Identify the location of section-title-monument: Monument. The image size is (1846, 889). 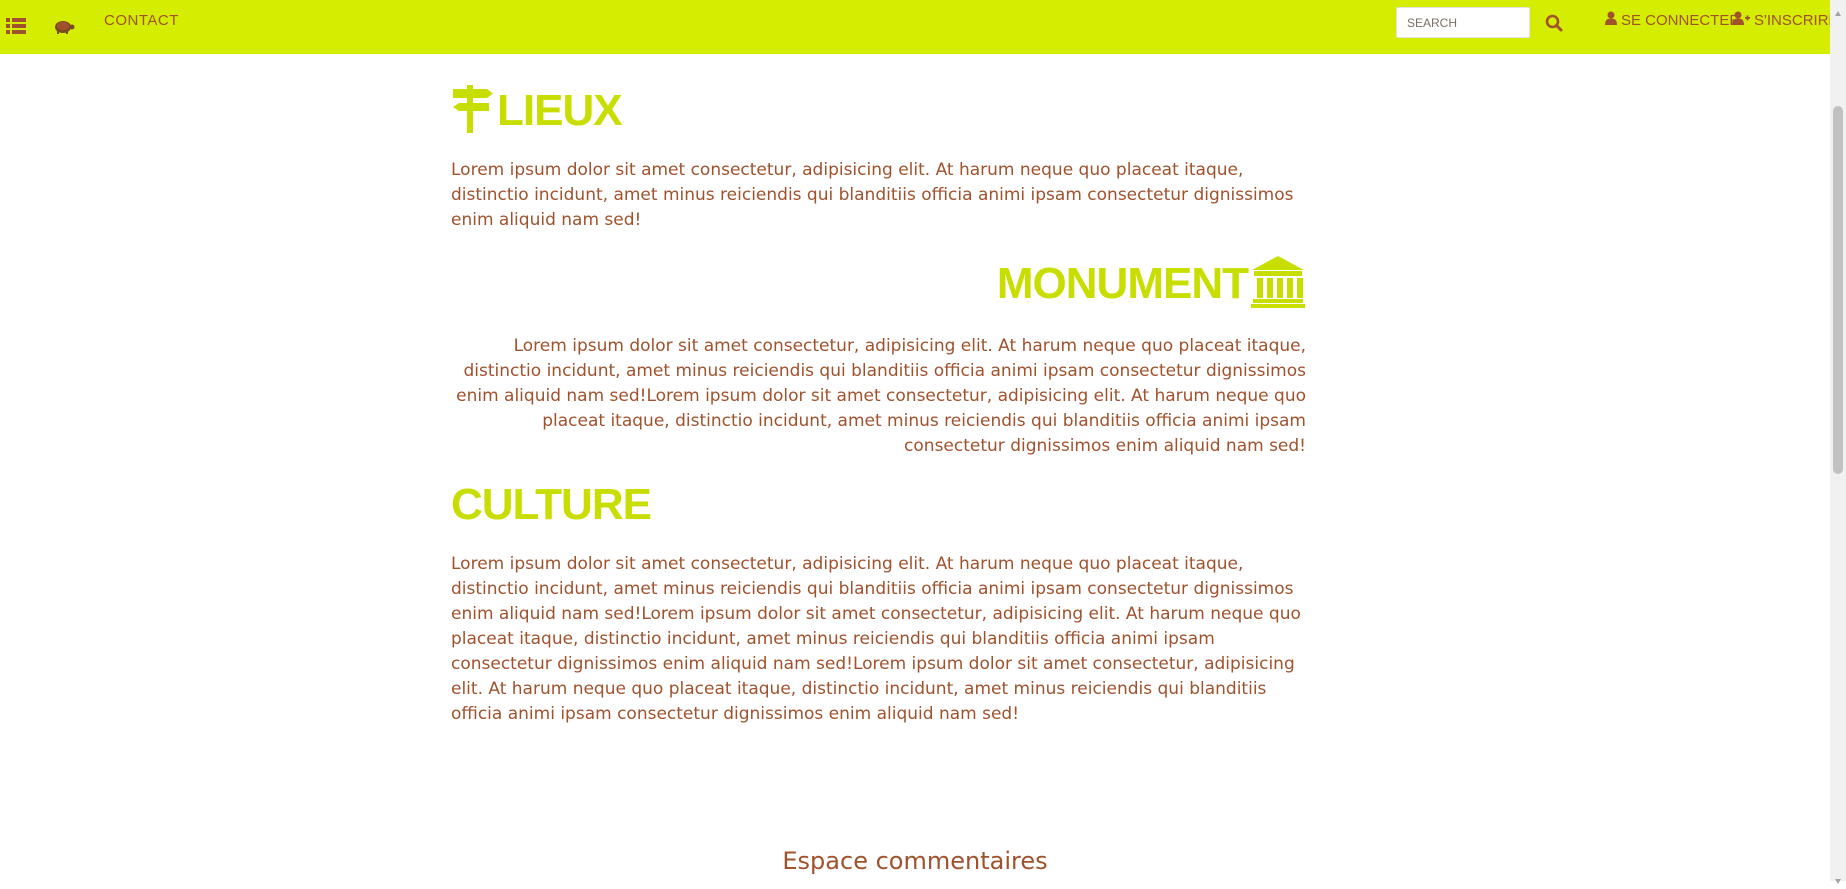
(878, 284).